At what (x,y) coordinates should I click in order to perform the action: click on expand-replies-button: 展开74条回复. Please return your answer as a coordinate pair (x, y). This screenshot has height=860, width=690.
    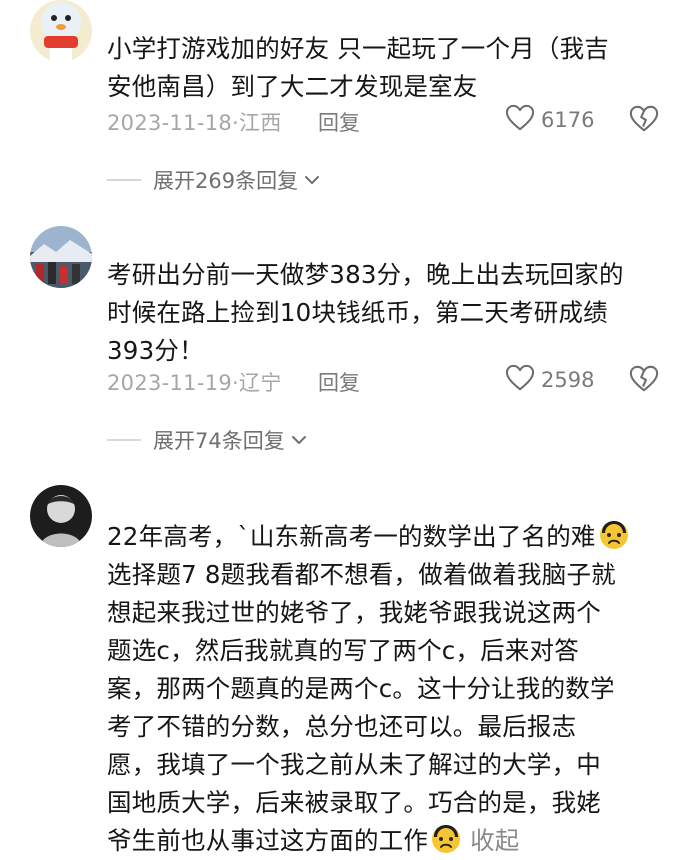
    Looking at the image, I should click on (207, 440).